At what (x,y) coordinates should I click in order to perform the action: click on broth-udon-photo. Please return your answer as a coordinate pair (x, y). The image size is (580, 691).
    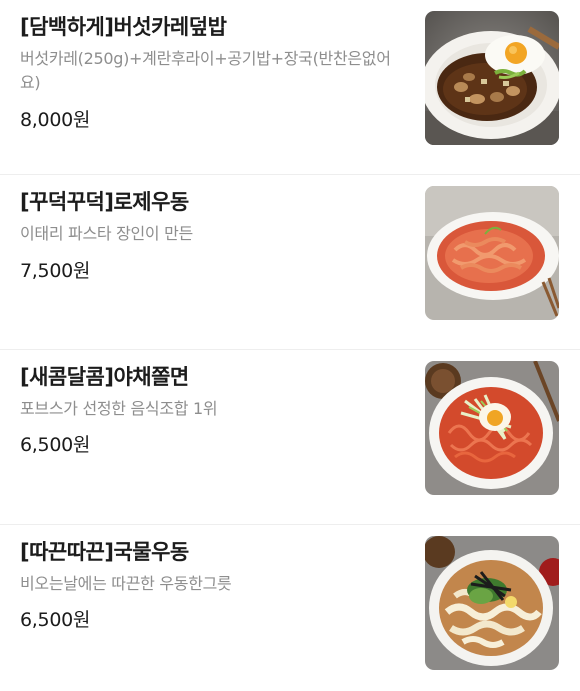
    Looking at the image, I should click on (492, 603).